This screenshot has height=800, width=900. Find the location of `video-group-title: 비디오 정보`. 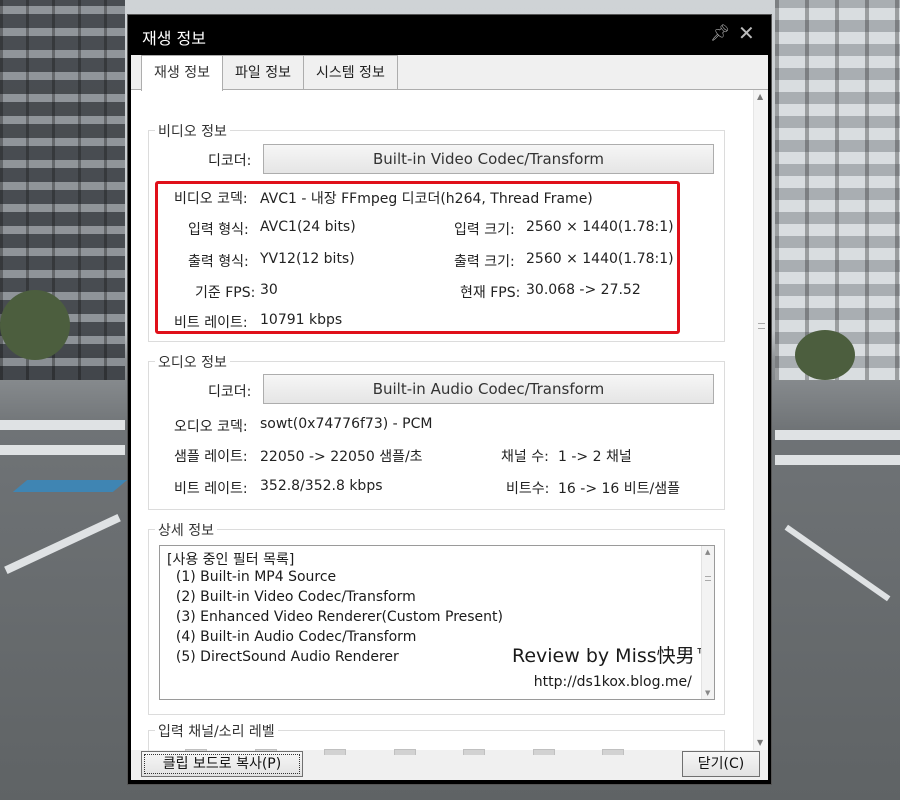

video-group-title: 비디오 정보 is located at coordinates (192, 131).